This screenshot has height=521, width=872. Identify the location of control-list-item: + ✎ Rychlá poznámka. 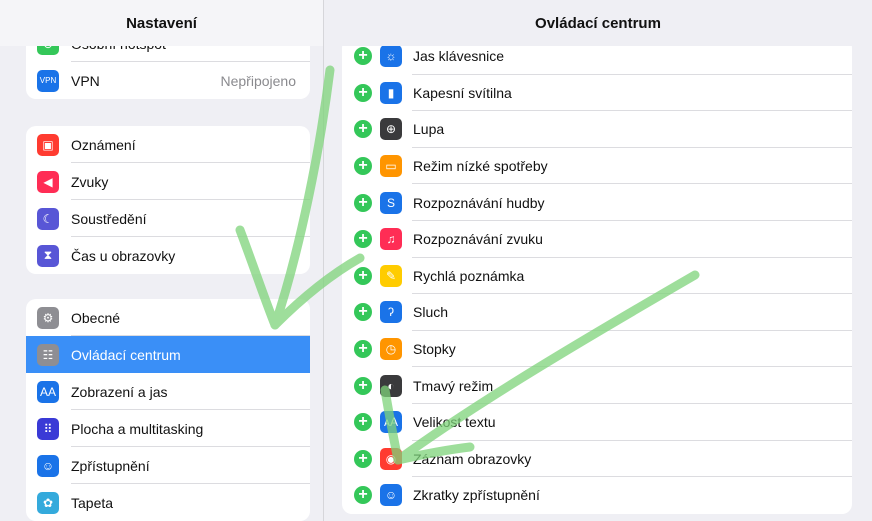
(597, 276).